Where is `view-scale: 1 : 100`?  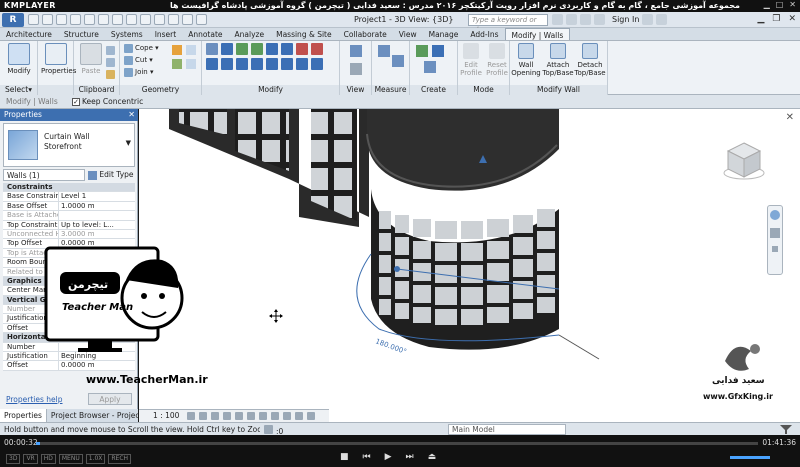
view-scale: 1 : 100 is located at coordinates (166, 416).